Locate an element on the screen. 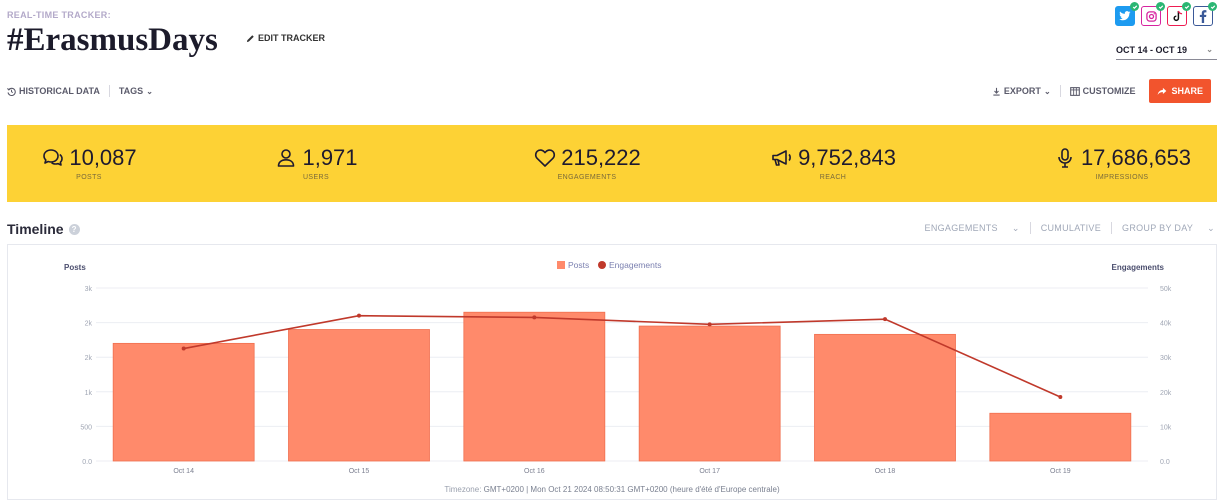 Image resolution: width=1219 pixels, height=504 pixels. twitter-icon is located at coordinates (1125, 16).